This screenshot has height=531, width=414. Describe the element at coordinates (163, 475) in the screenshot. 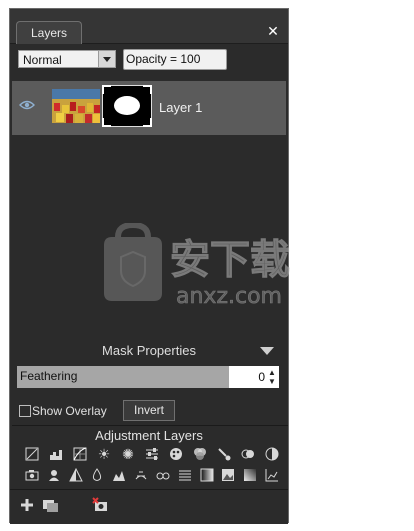

I see `glasses-icon` at that location.